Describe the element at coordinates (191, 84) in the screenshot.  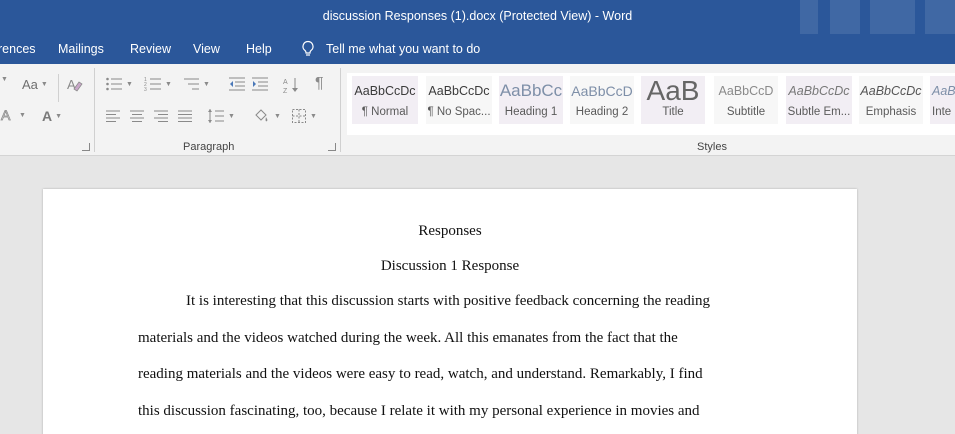
I see `multilevel-list-icon` at that location.